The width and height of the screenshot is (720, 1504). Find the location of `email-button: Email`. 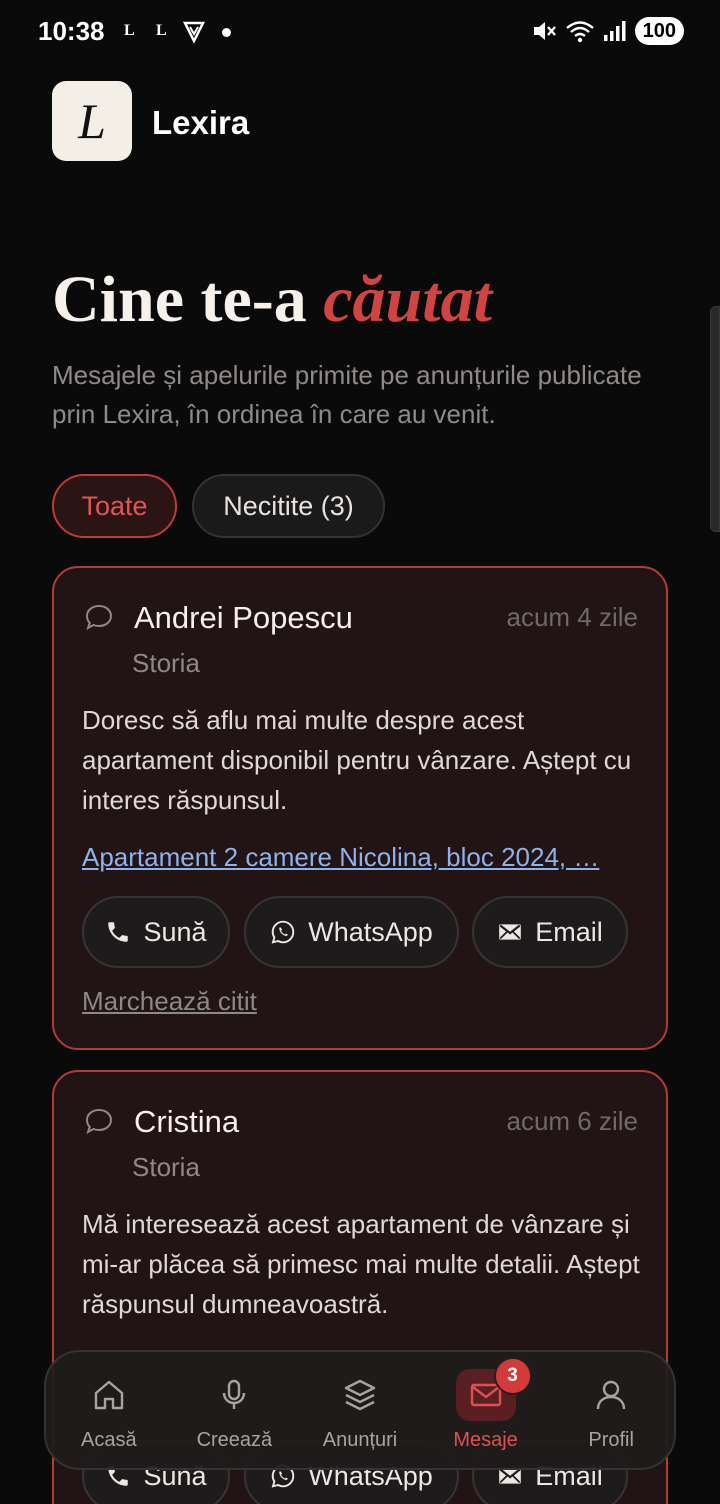

email-button: Email is located at coordinates (550, 932).